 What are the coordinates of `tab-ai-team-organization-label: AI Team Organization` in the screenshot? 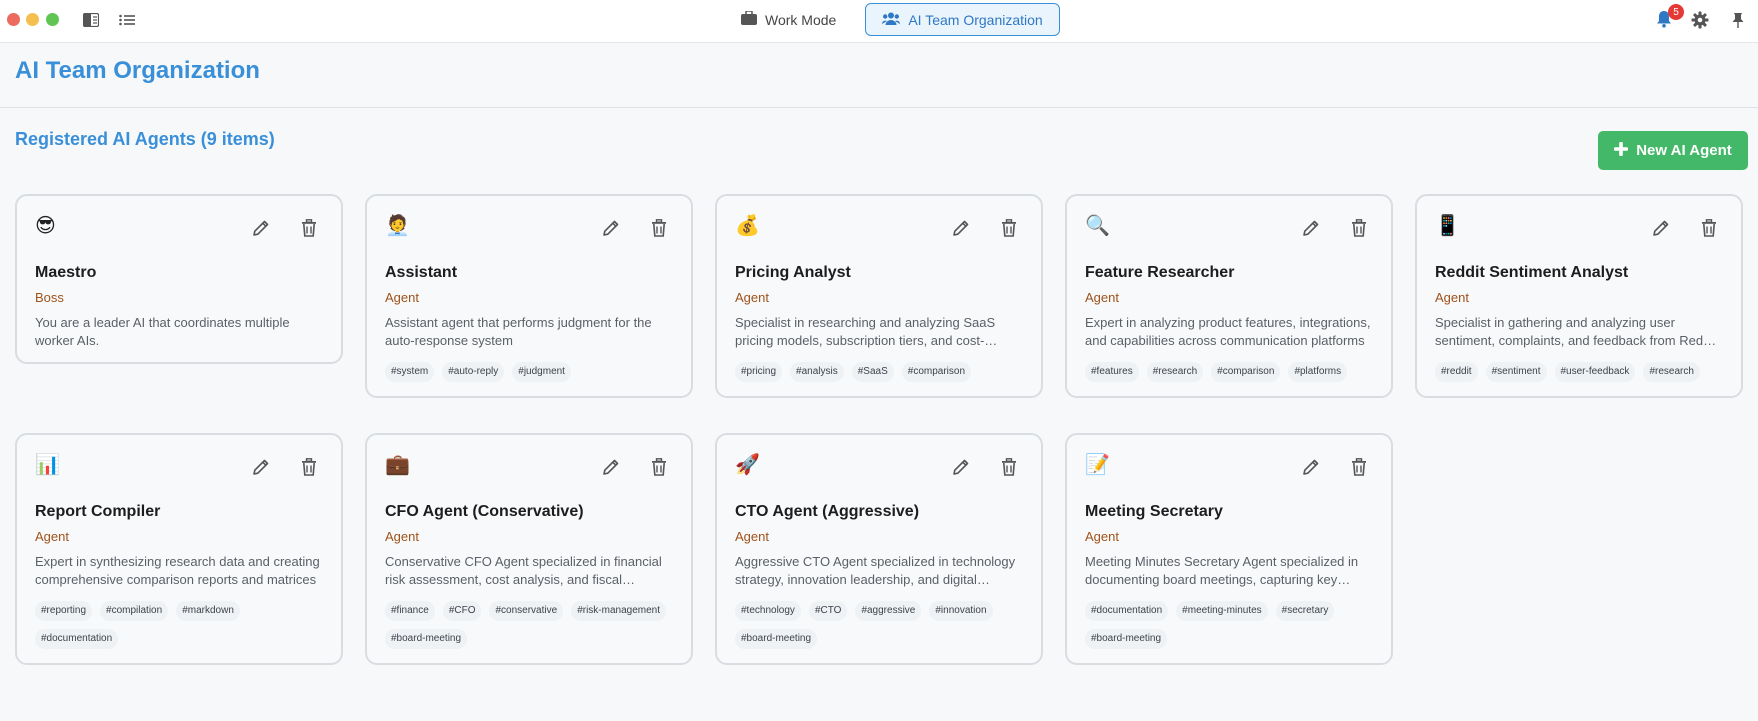 It's located at (975, 19).